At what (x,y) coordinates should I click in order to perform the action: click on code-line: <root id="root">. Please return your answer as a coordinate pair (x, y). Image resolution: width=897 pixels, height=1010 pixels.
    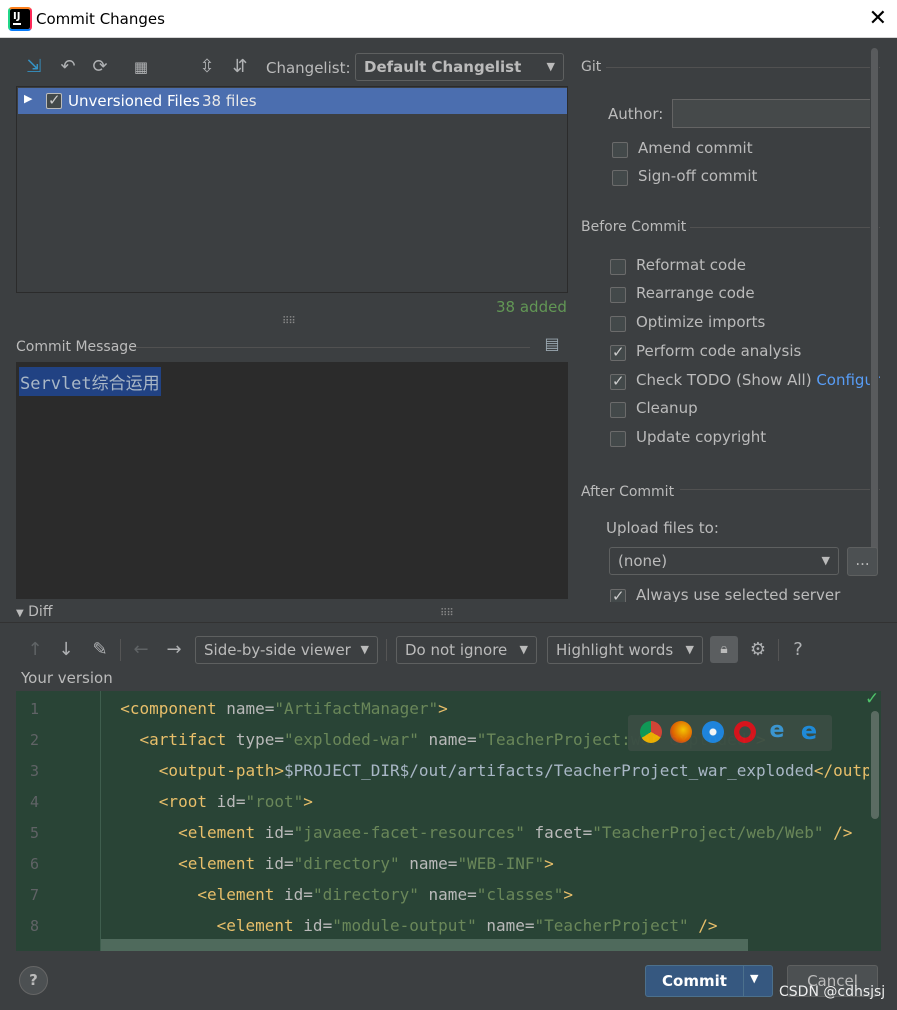
    Looking at the image, I should click on (207, 801).